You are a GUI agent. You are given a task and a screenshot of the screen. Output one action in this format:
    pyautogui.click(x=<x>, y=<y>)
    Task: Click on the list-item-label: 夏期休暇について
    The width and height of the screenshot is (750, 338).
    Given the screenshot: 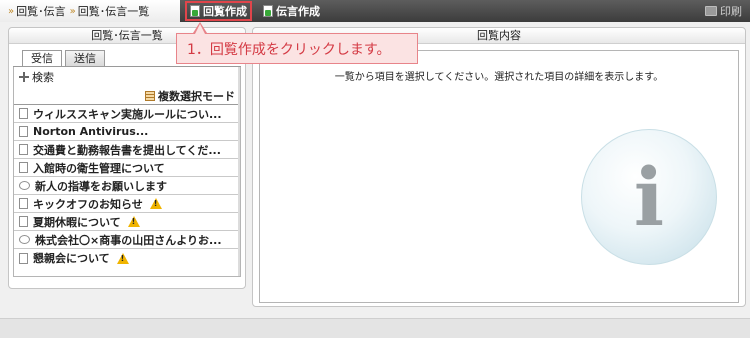 What is the action you would take?
    pyautogui.click(x=77, y=222)
    